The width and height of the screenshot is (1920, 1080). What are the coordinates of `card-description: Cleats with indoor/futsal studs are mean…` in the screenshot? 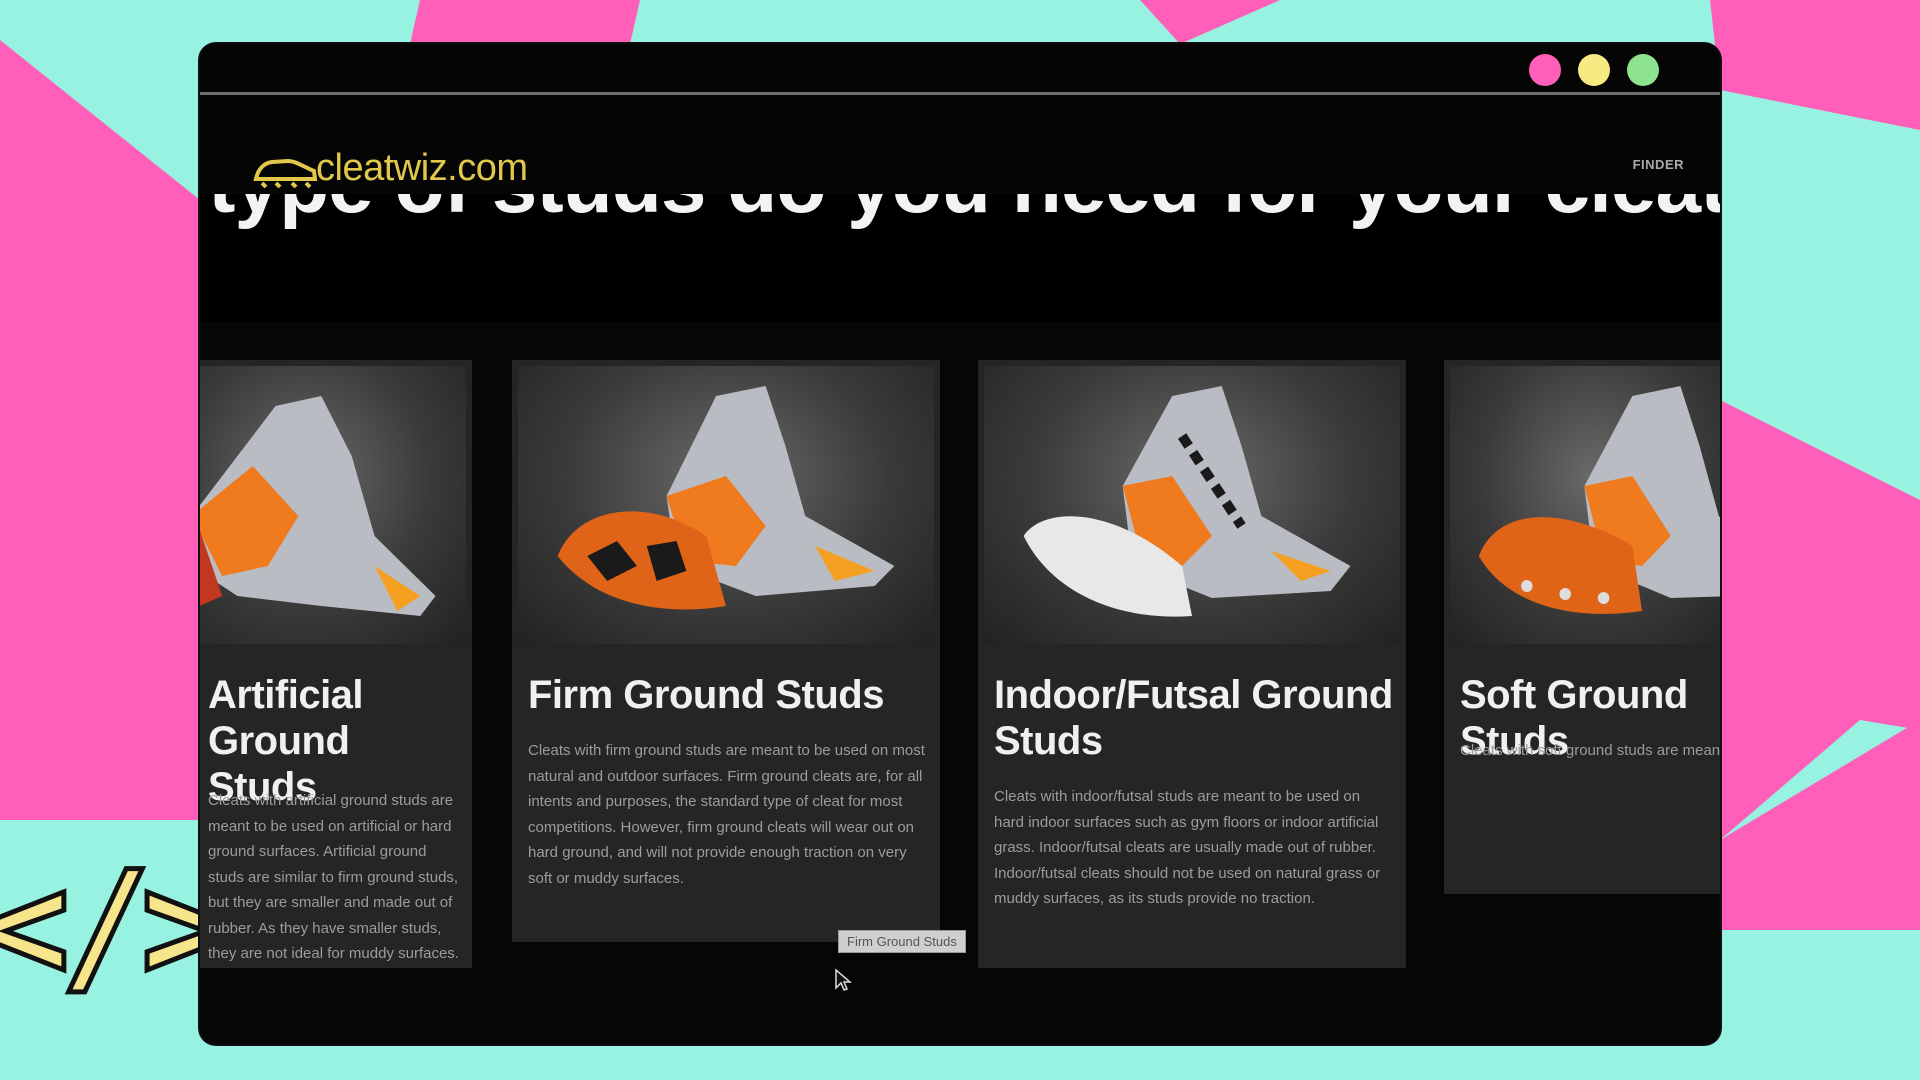 It's located at (1187, 847).